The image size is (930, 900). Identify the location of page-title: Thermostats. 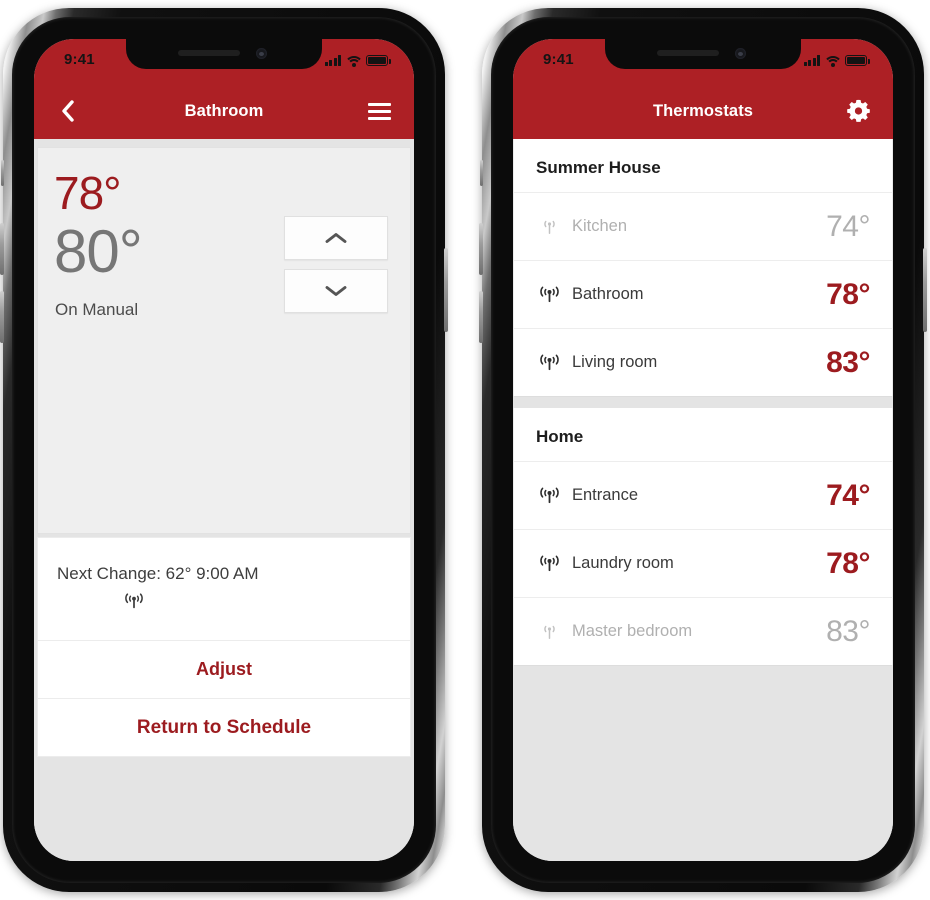
(703, 110).